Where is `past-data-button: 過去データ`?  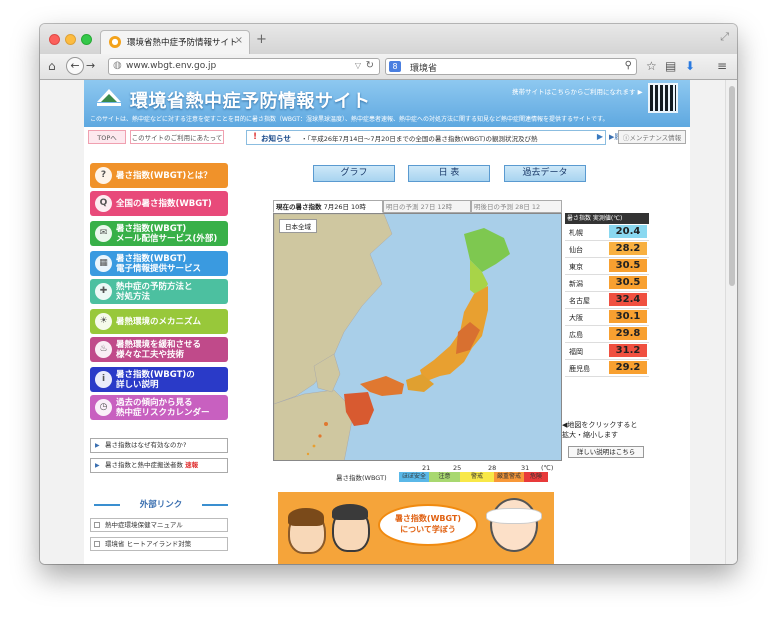 past-data-button: 過去データ is located at coordinates (545, 173).